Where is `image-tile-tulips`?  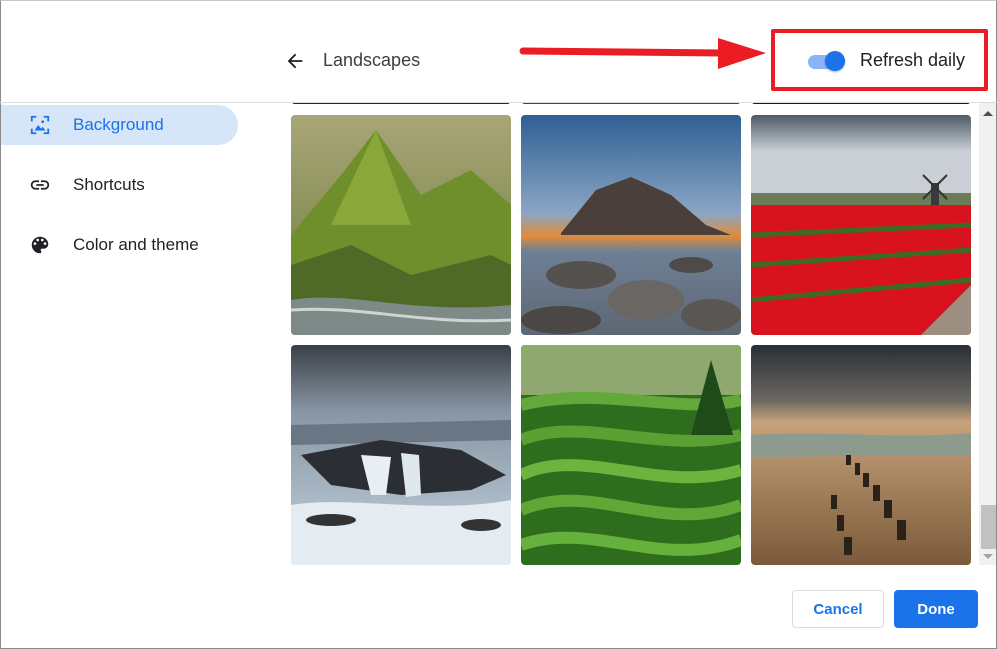 image-tile-tulips is located at coordinates (861, 225).